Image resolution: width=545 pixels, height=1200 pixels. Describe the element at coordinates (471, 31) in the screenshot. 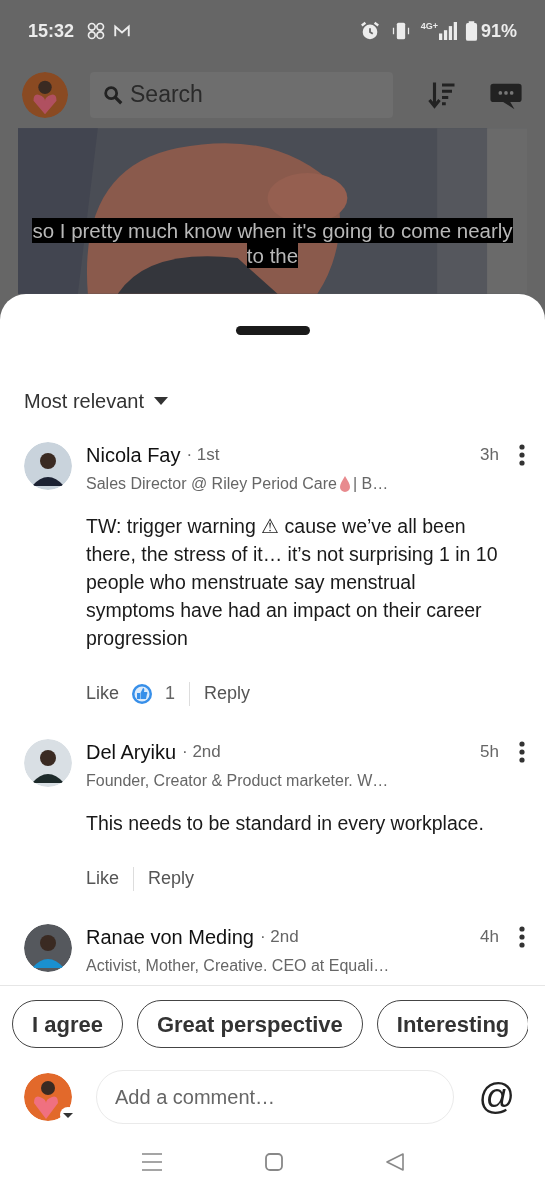

I see `battery-icon` at that location.